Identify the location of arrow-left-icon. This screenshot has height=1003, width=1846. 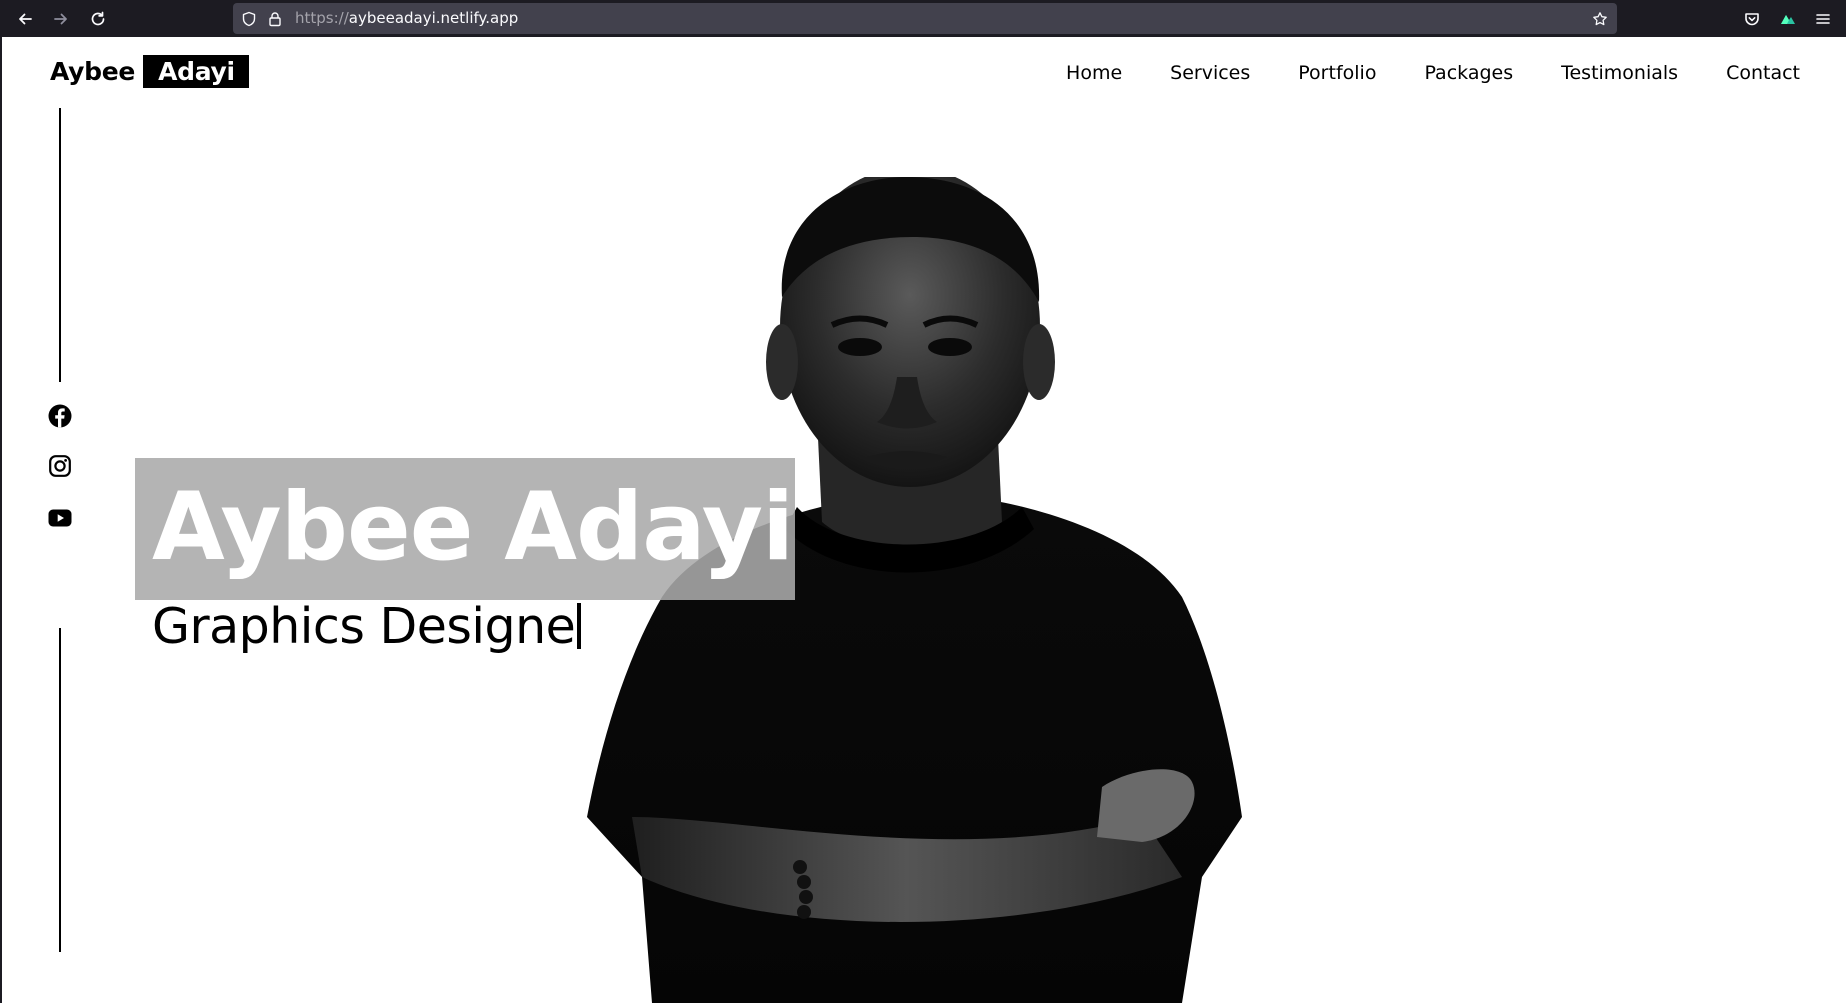
(25, 18).